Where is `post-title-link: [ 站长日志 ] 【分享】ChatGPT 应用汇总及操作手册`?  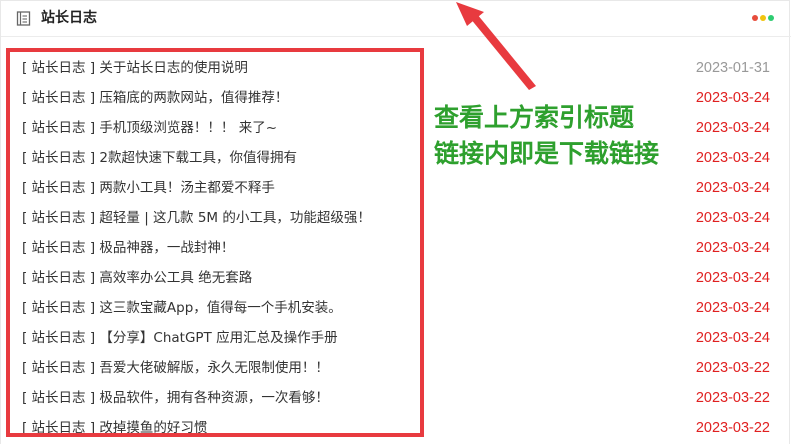 post-title-link: [ 站长日志 ] 【分享】ChatGPT 应用汇总及操作手册 is located at coordinates (180, 338).